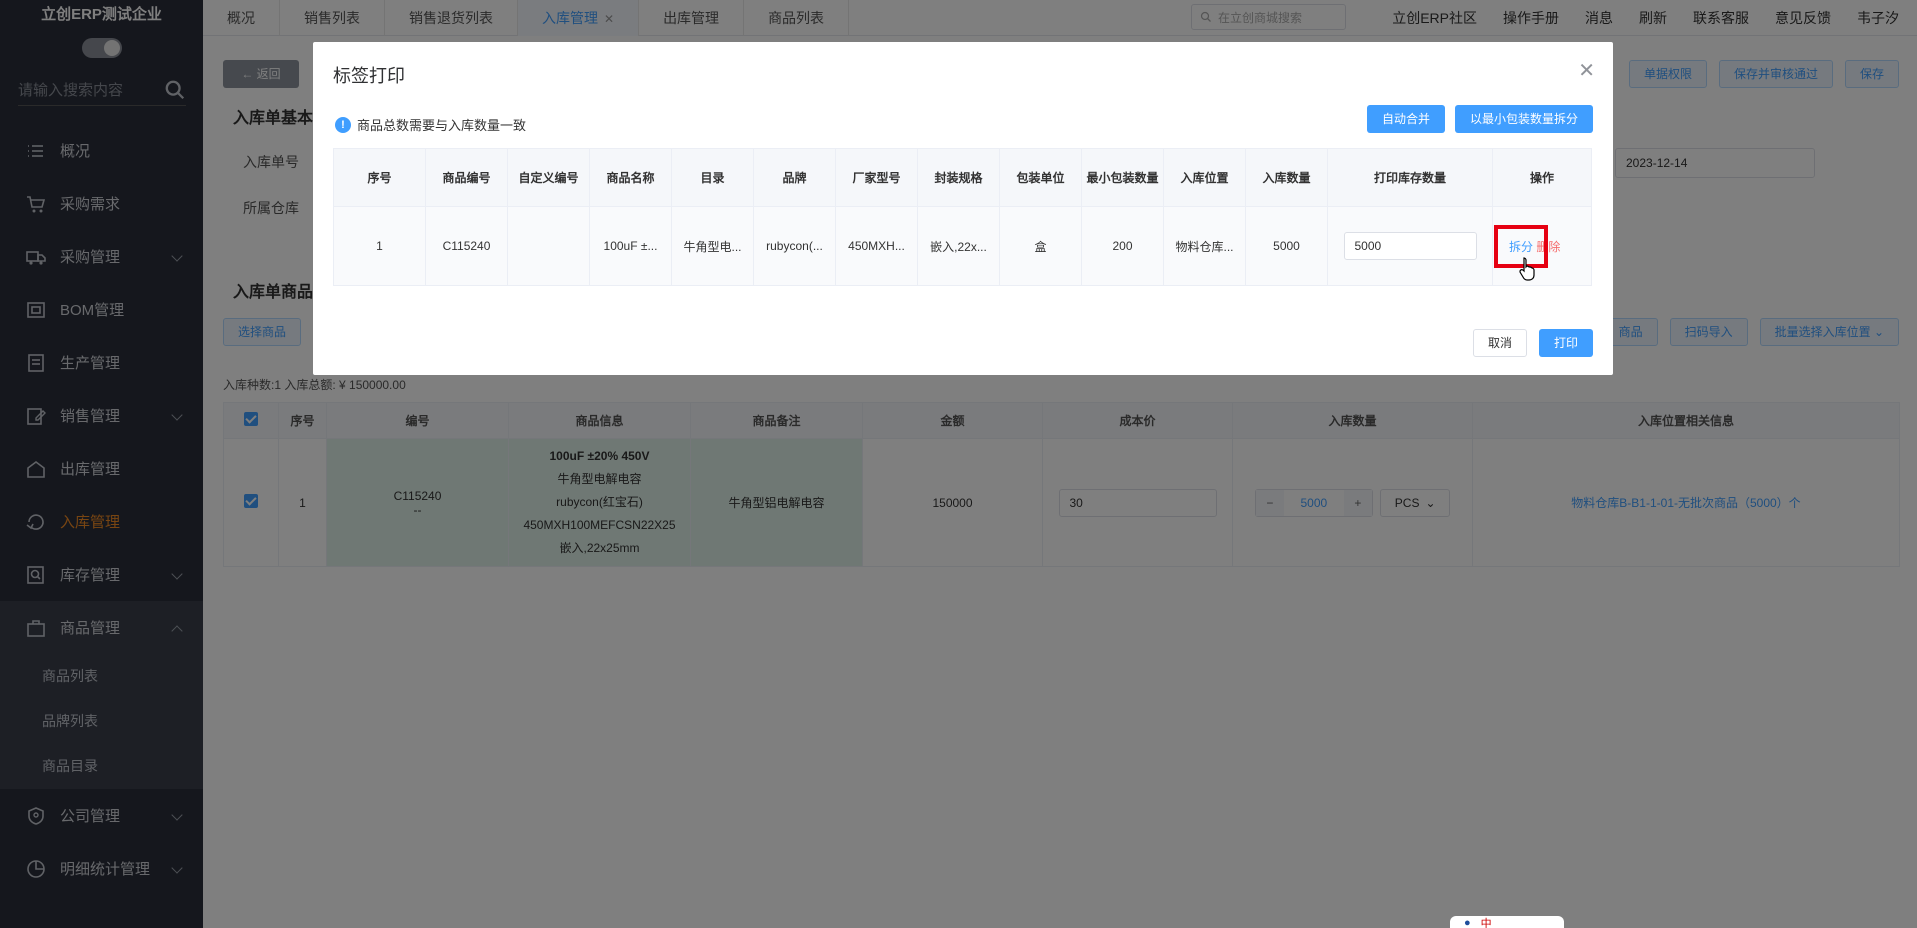 Image resolution: width=1917 pixels, height=928 pixels. I want to click on col-header: 自定义编号, so click(548, 177).